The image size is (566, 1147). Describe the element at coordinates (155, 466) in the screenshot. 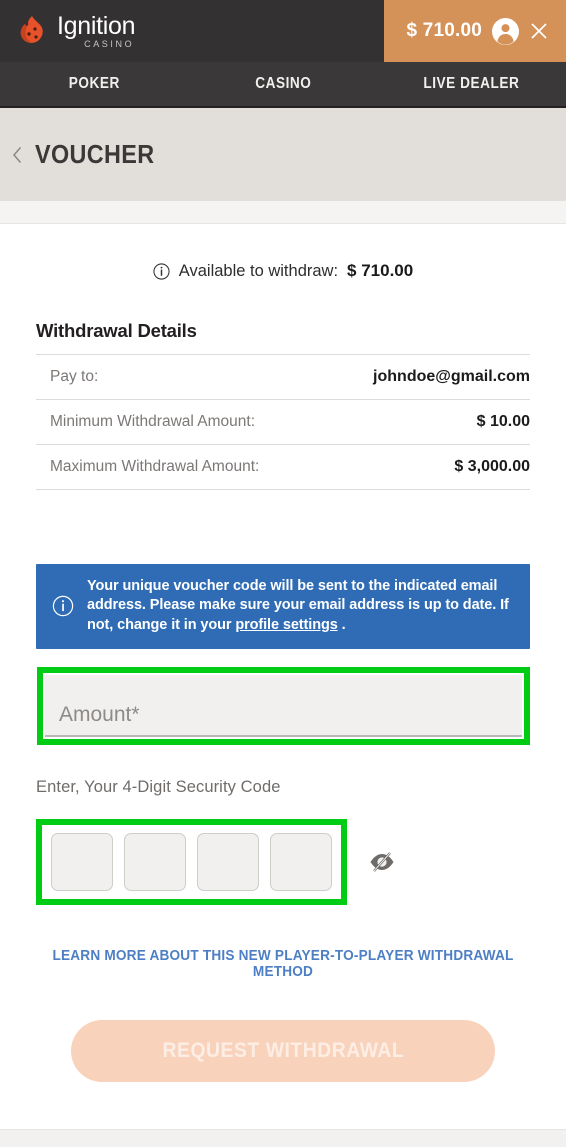

I see `detail-key: Maximum Withdrawal Amount:` at that location.